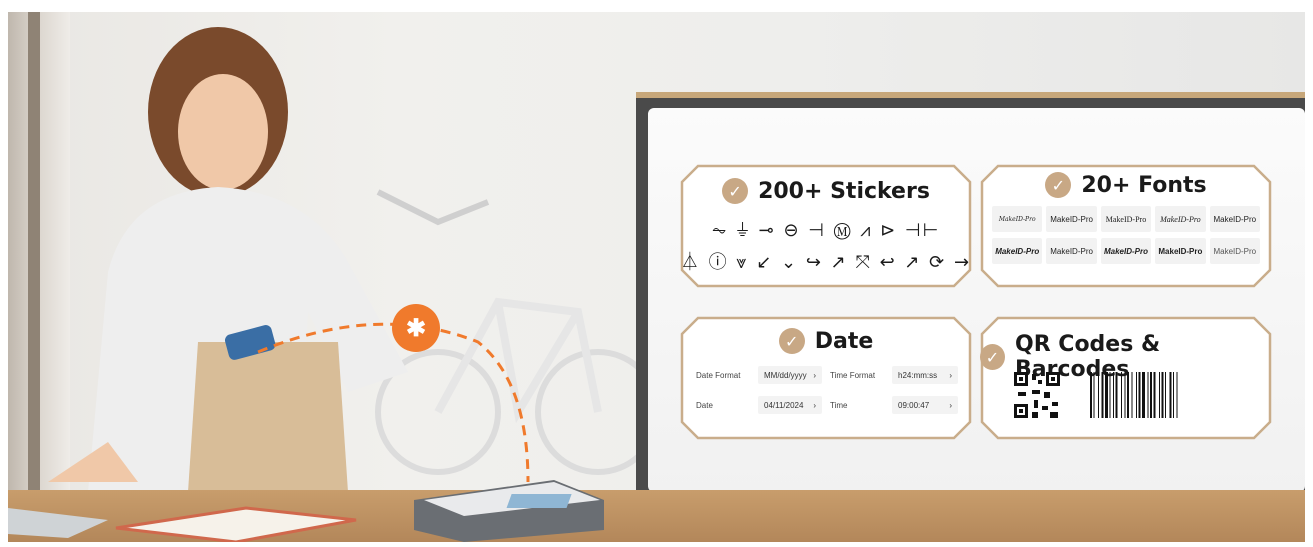 The width and height of the screenshot is (1313, 547). I want to click on date-format-label: Date Format, so click(718, 375).